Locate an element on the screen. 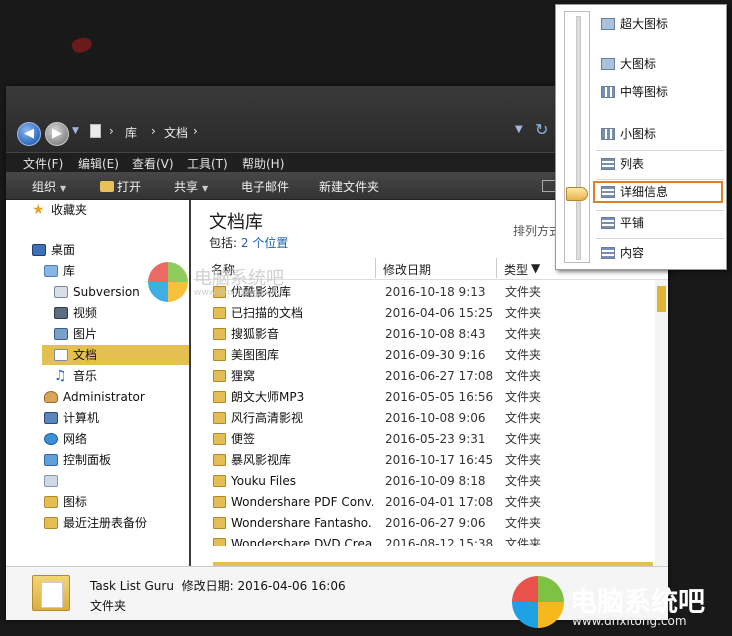 This screenshot has height=636, width=732. file-row: 暴风影视库 2016-10-17 16:45 文件夹 is located at coordinates (433, 460).